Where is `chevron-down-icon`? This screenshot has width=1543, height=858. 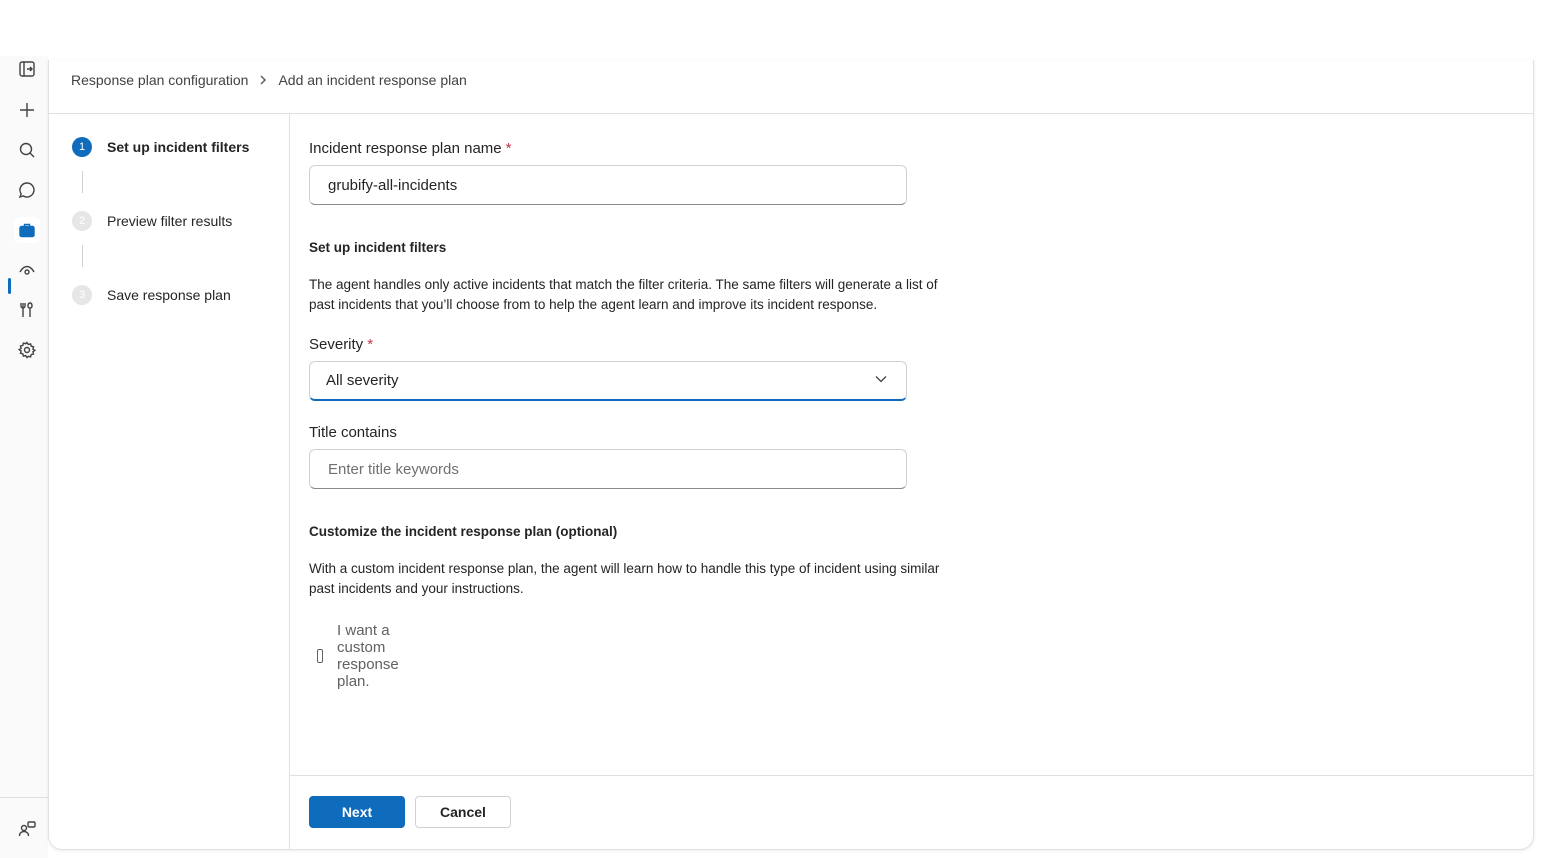 chevron-down-icon is located at coordinates (881, 381).